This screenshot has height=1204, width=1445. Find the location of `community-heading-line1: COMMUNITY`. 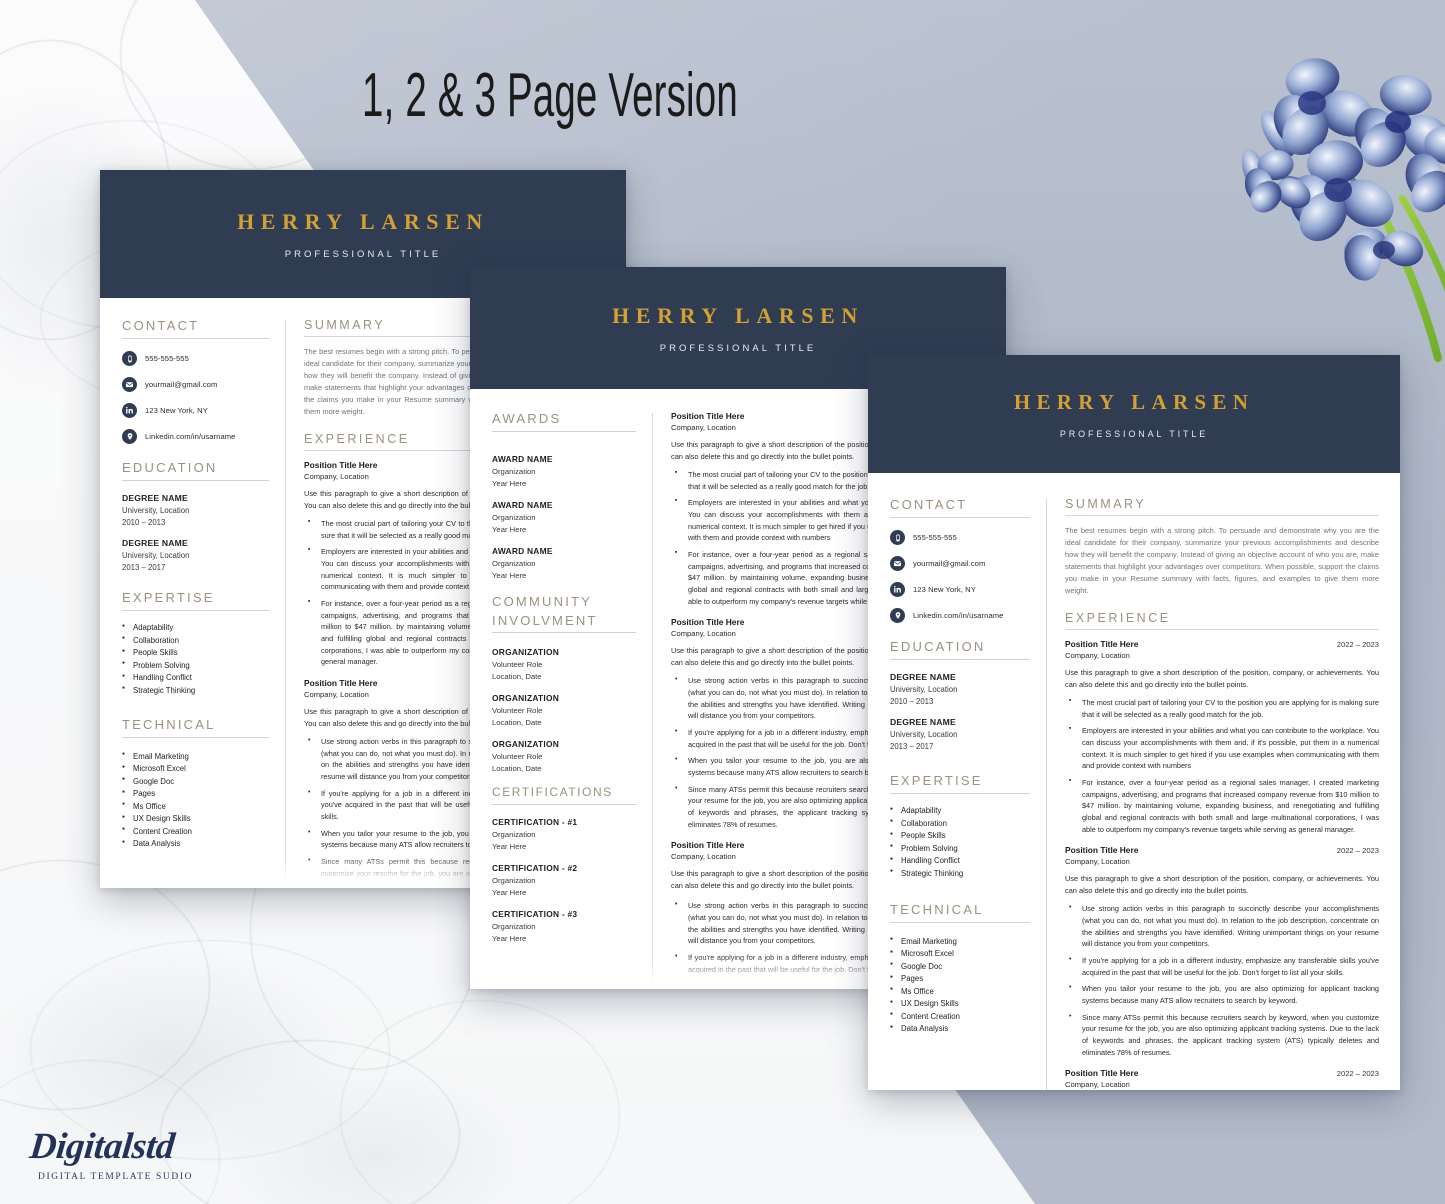

community-heading-line1: COMMUNITY is located at coordinates (542, 601).